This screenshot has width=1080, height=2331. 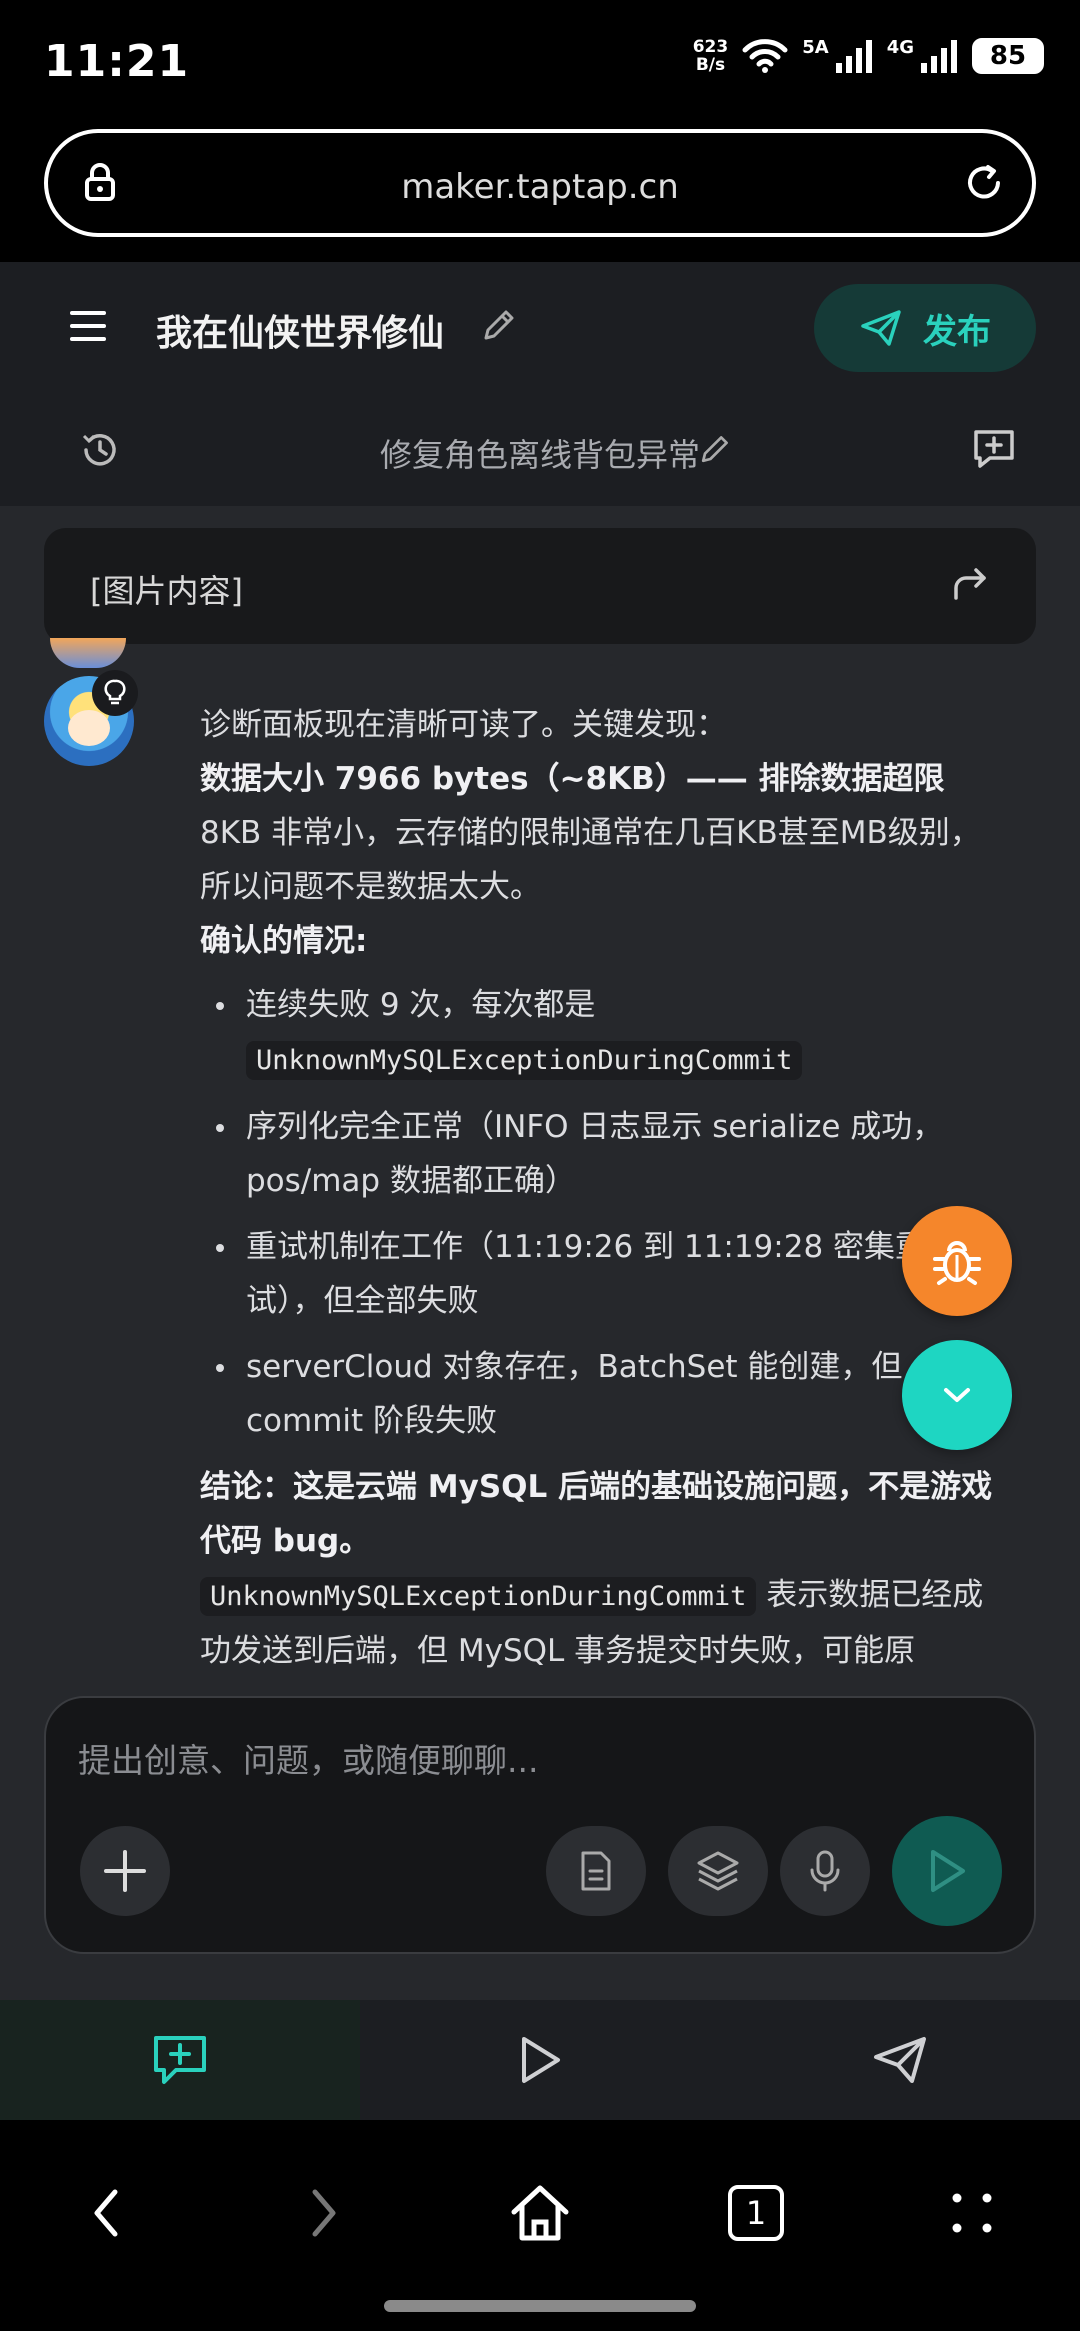 I want to click on menu-icon, so click(x=88, y=326).